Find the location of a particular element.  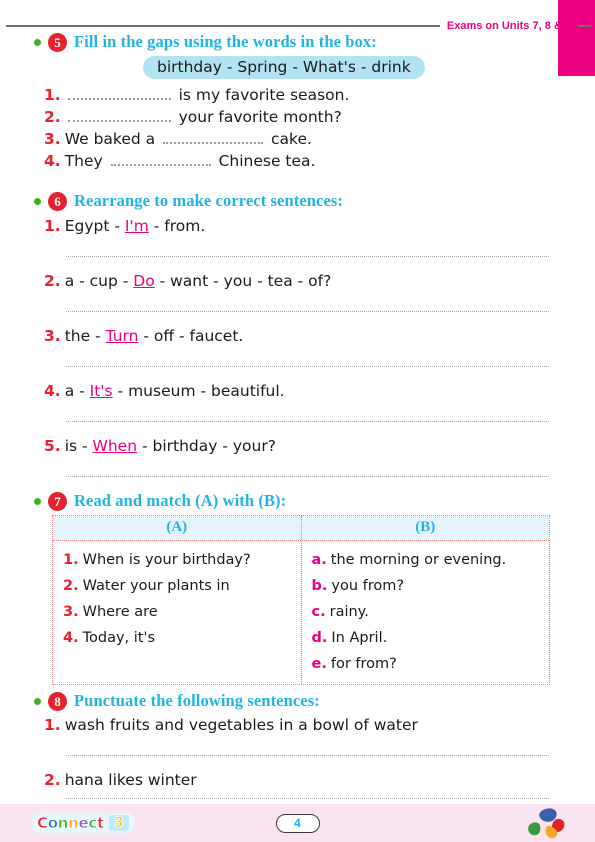

exercise-7-heading: 7 Read and match (A) with (B): is located at coordinates (297, 501).